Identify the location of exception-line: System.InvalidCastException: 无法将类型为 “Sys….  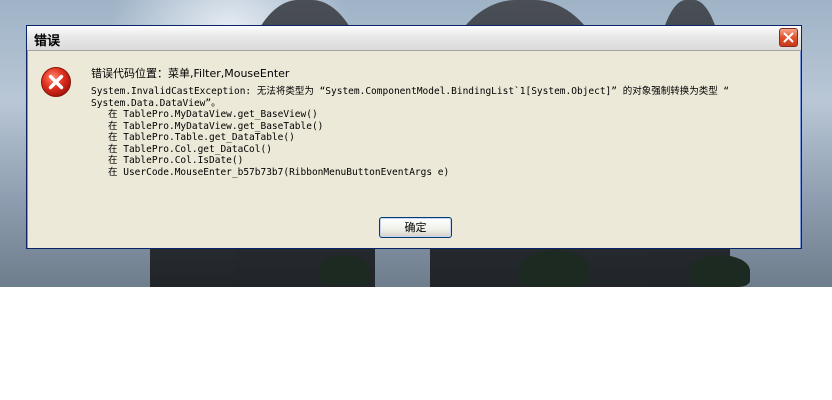
(410, 91).